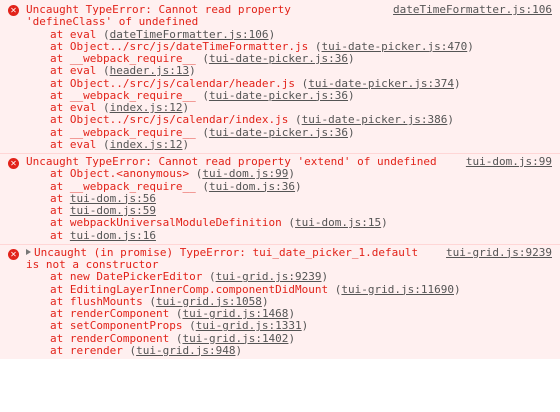 The width and height of the screenshot is (560, 412). What do you see at coordinates (182, 46) in the screenshot?
I see `stack-frame-function: at Object../src/js/dateTimeFormatter.js` at bounding box center [182, 46].